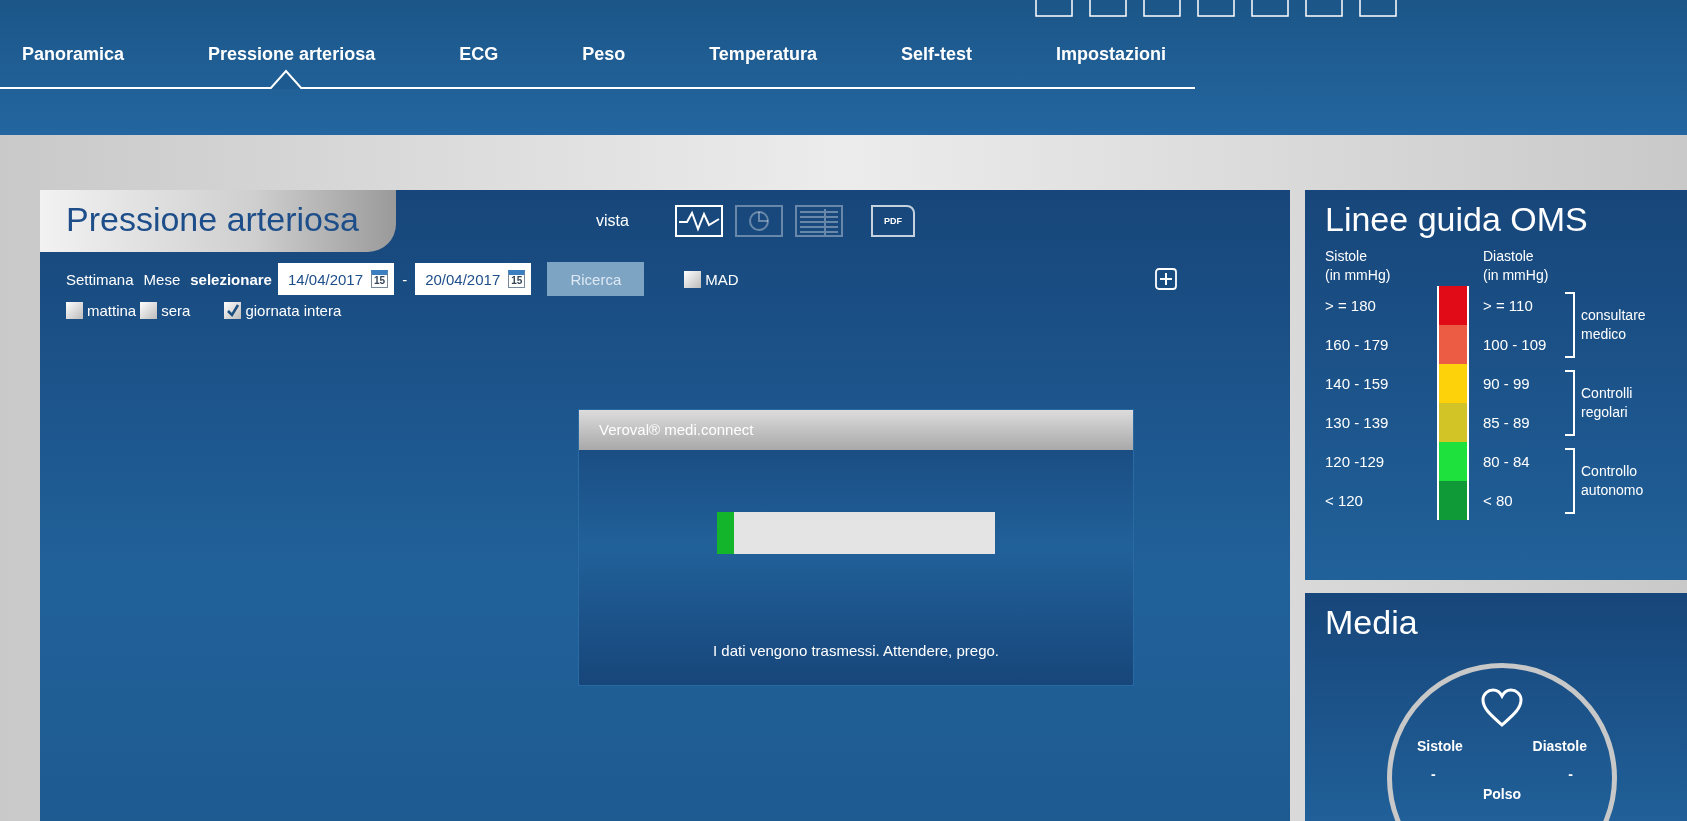 This screenshot has height=821, width=1687. I want to click on systole-range: 140 - 159, so click(1357, 383).